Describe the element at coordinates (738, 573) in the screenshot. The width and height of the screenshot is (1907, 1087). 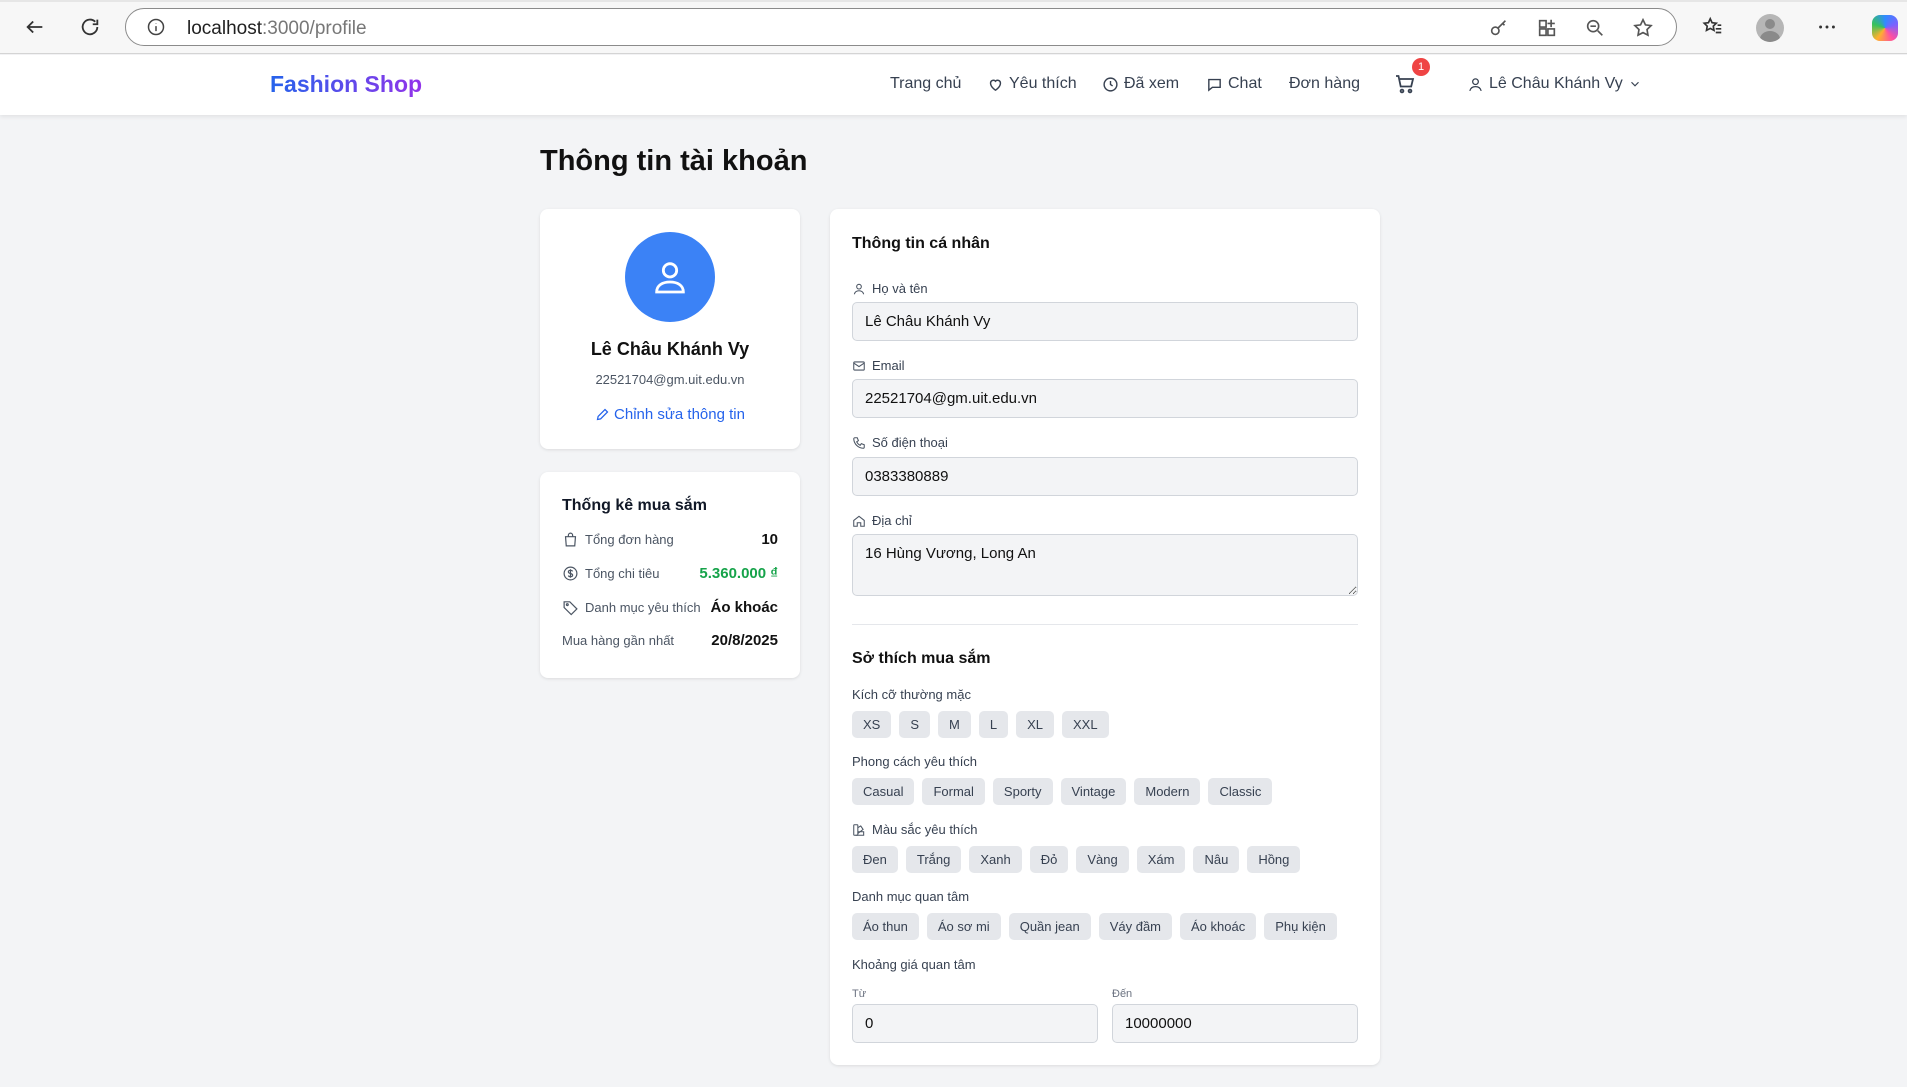
I see `stat-total-spent-value: 5.360.000 ₫` at that location.